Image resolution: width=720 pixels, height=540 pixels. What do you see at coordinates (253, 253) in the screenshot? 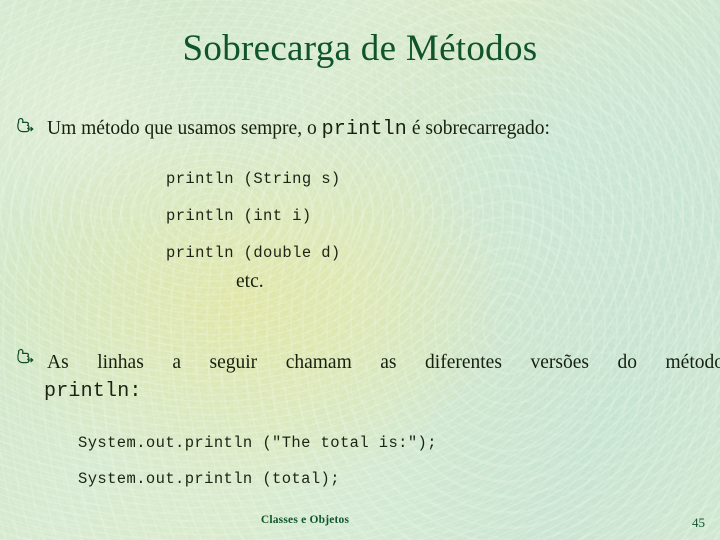
I see `method-signature-line: println (double d)` at bounding box center [253, 253].